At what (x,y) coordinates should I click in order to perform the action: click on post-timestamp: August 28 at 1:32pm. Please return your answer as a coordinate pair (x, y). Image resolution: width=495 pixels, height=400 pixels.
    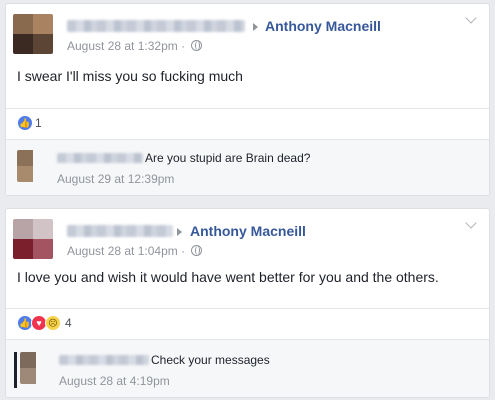
    Looking at the image, I should click on (122, 46).